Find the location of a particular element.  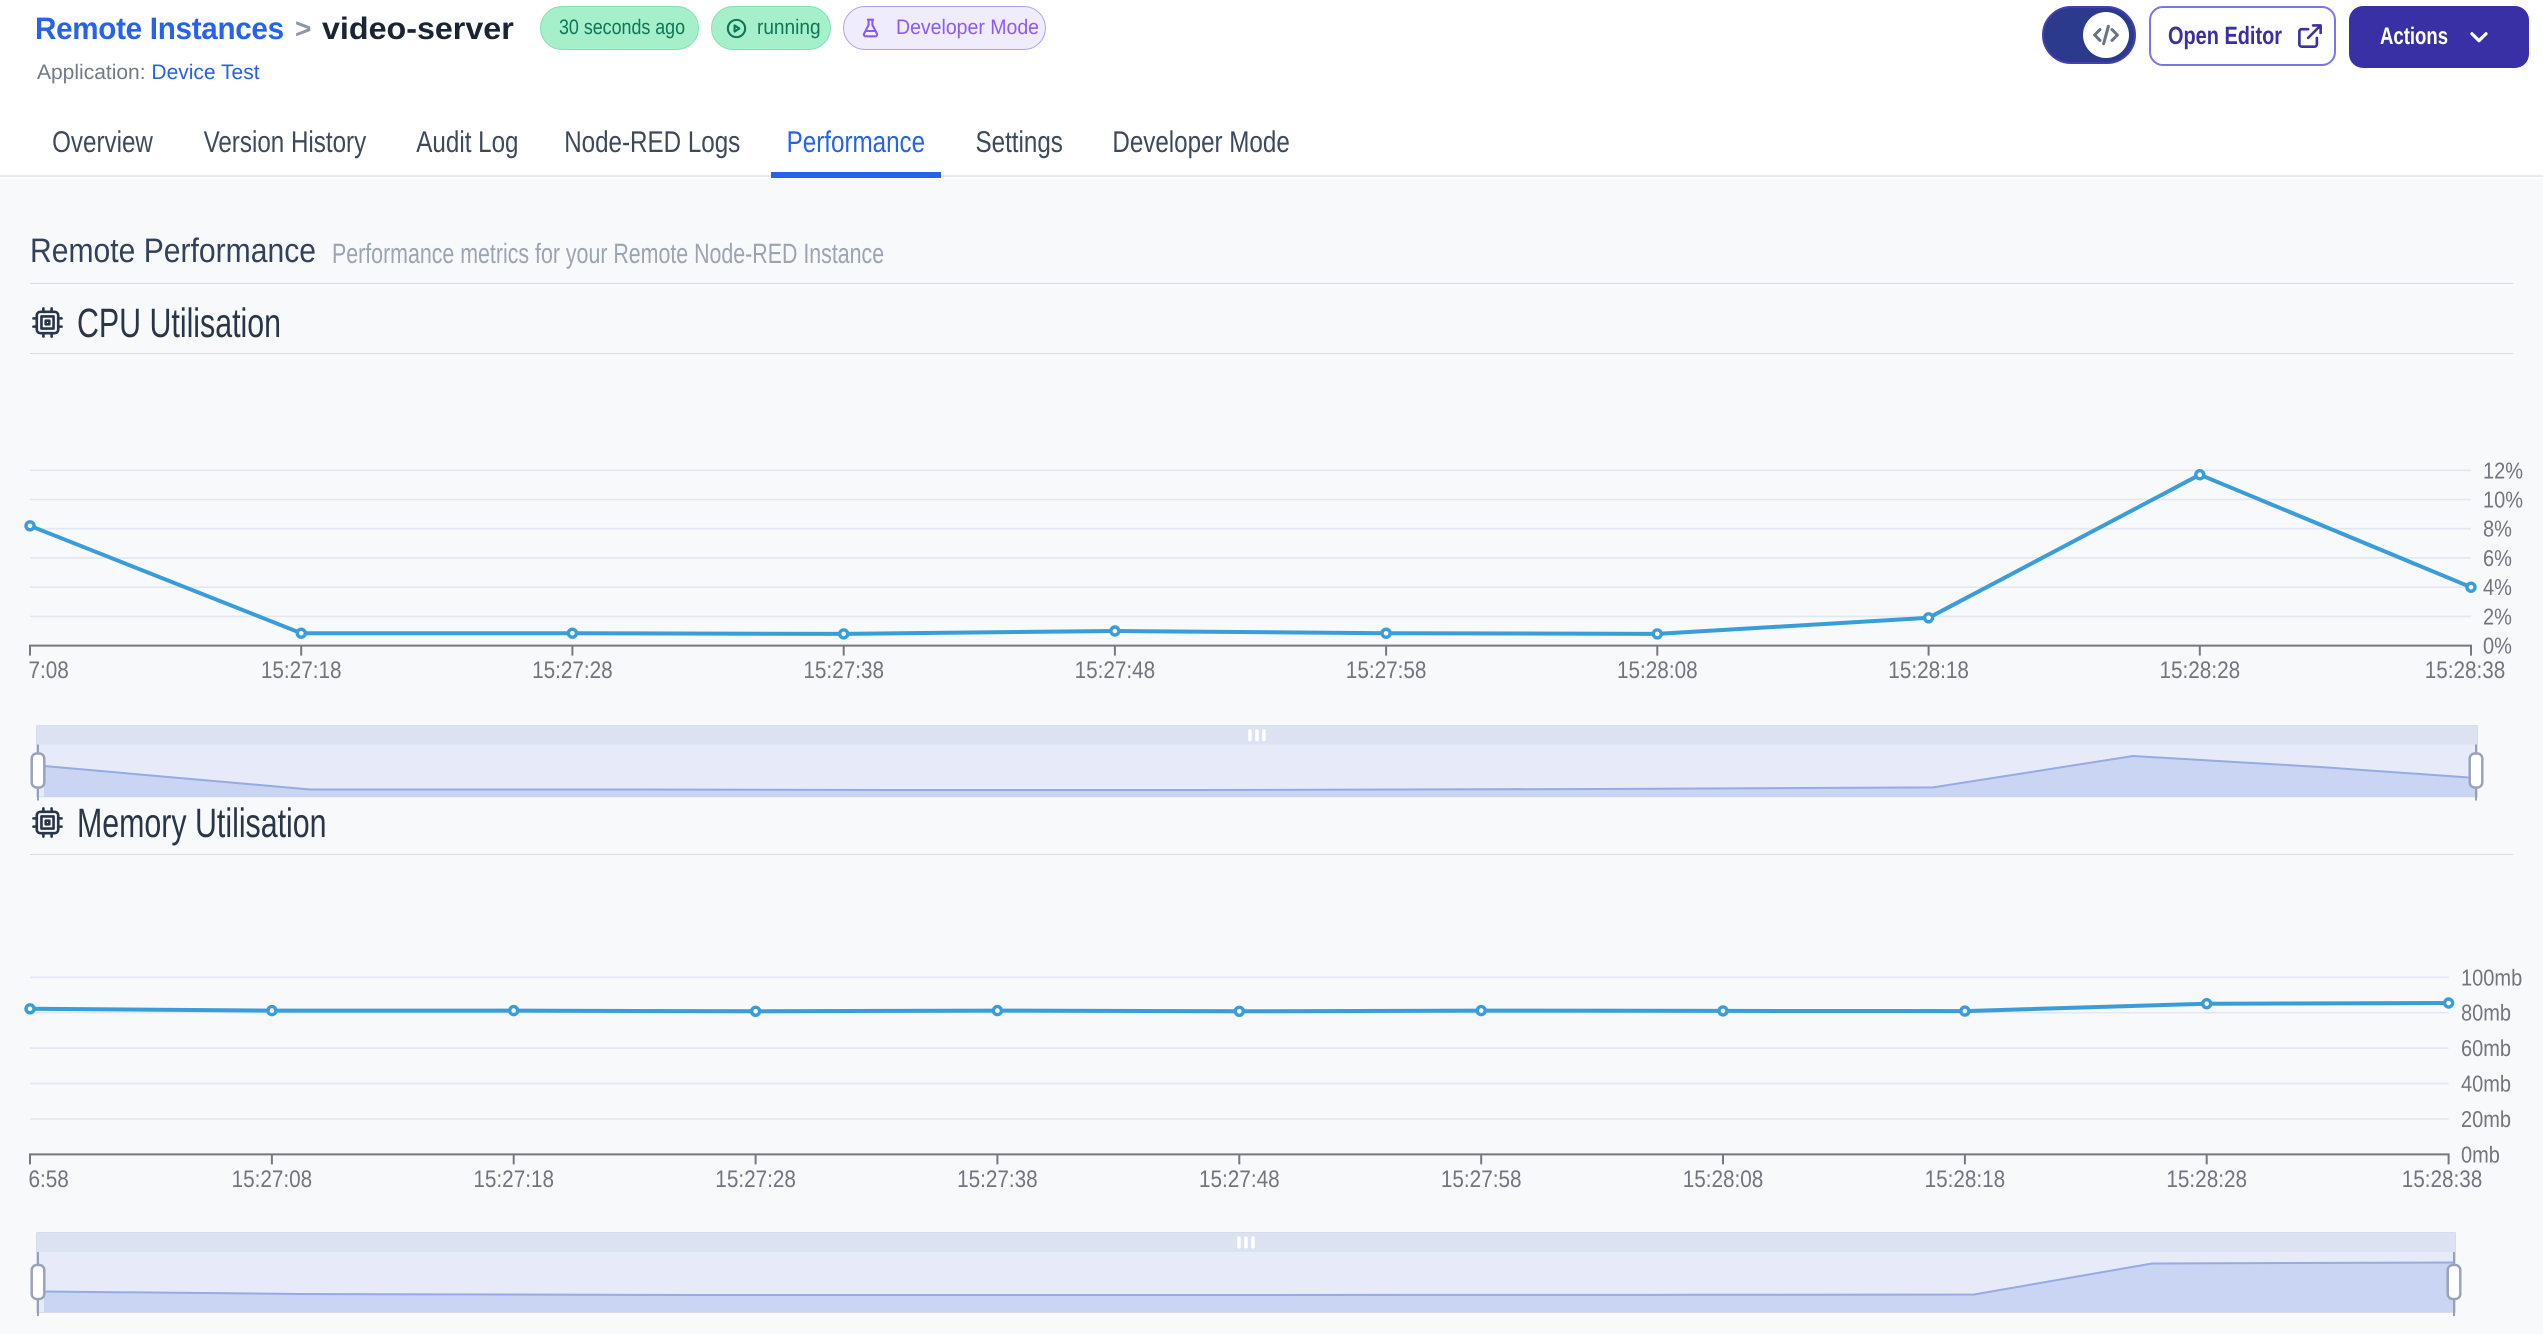

svg-text: 100mb is located at coordinates (2491, 977).